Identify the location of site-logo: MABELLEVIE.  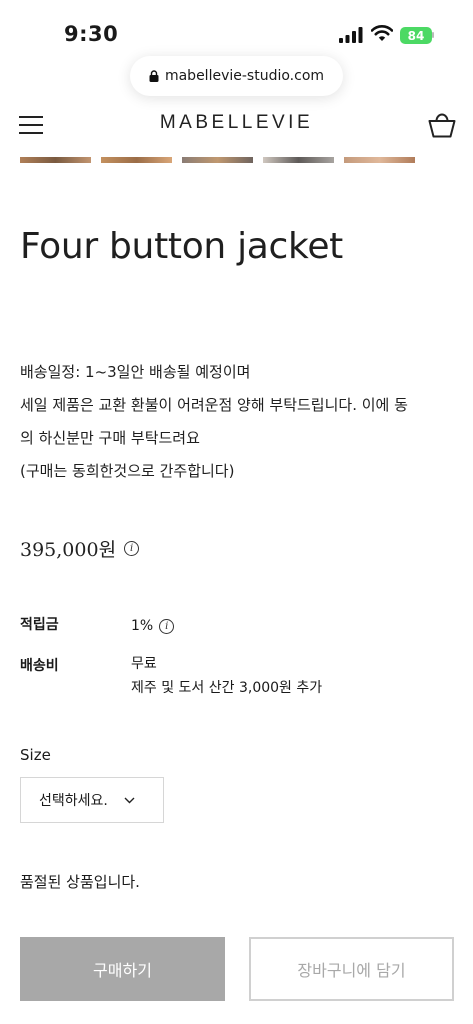
(236, 123).